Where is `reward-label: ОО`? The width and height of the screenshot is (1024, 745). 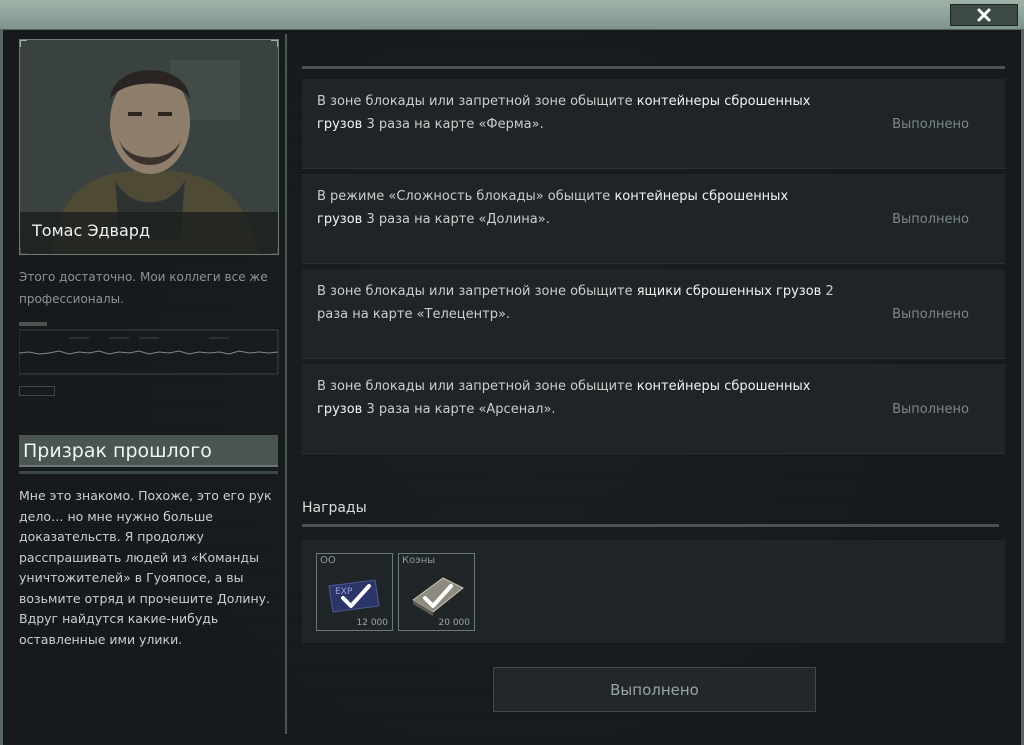 reward-label: ОО is located at coordinates (328, 560).